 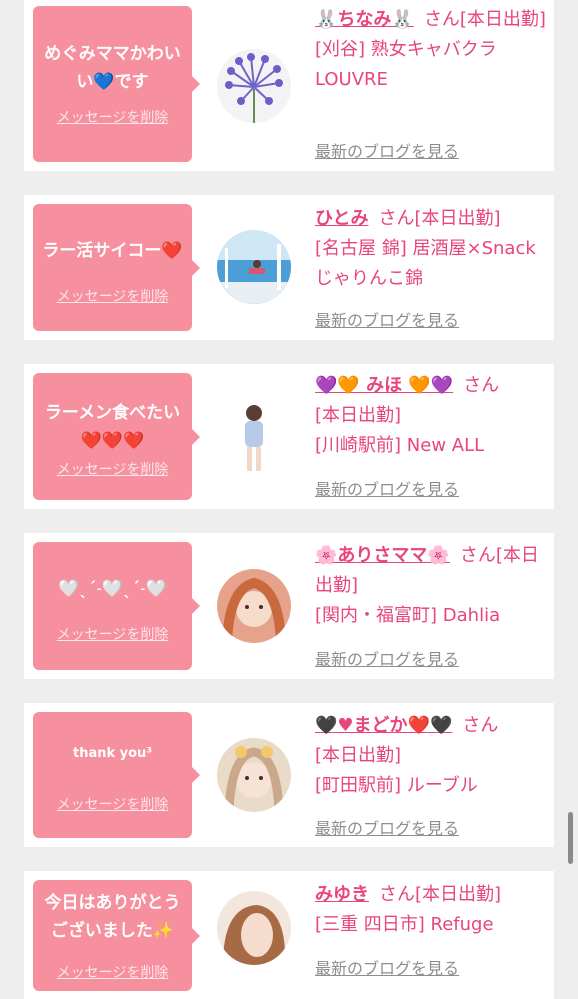 I want to click on flower-photo-icon, so click(x=254, y=86).